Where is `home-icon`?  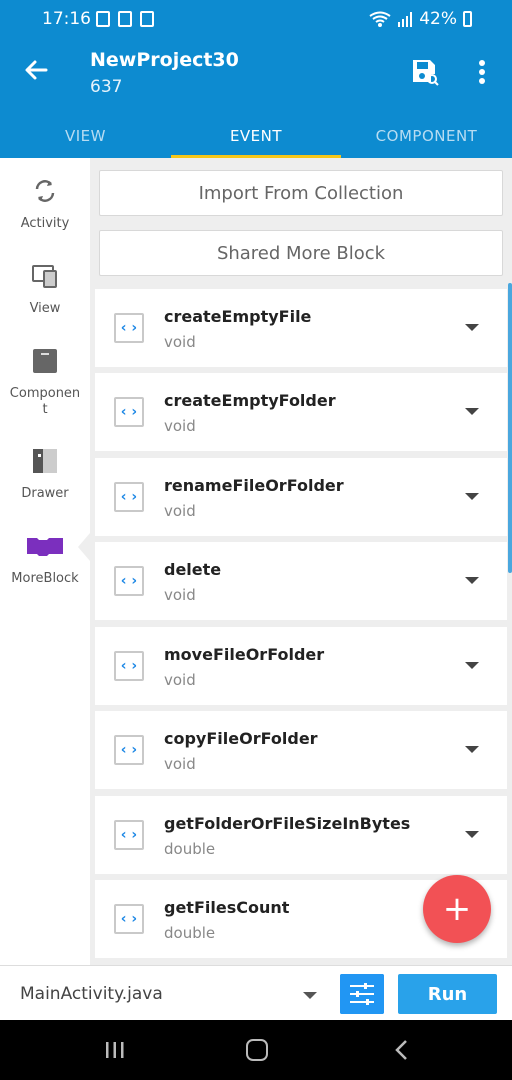
home-icon is located at coordinates (257, 1050).